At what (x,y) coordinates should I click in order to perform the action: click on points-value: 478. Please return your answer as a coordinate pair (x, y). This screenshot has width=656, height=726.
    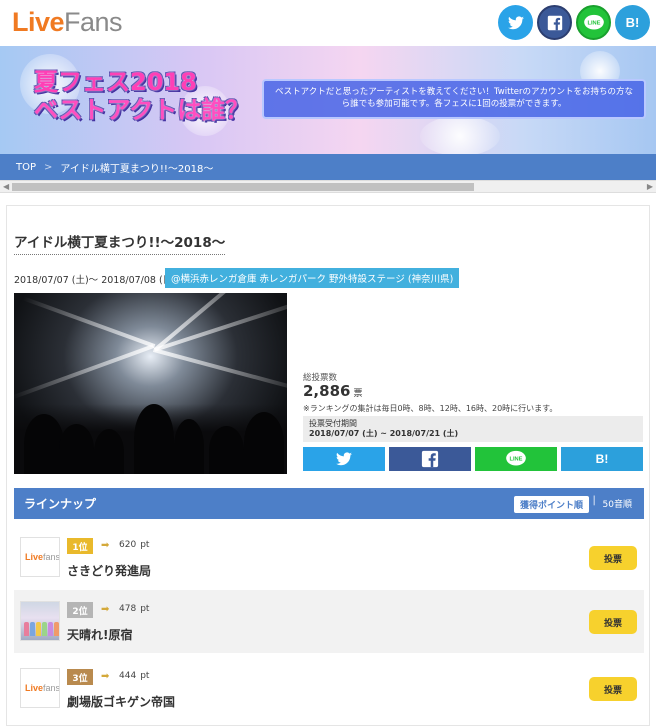
    Looking at the image, I should click on (128, 609).